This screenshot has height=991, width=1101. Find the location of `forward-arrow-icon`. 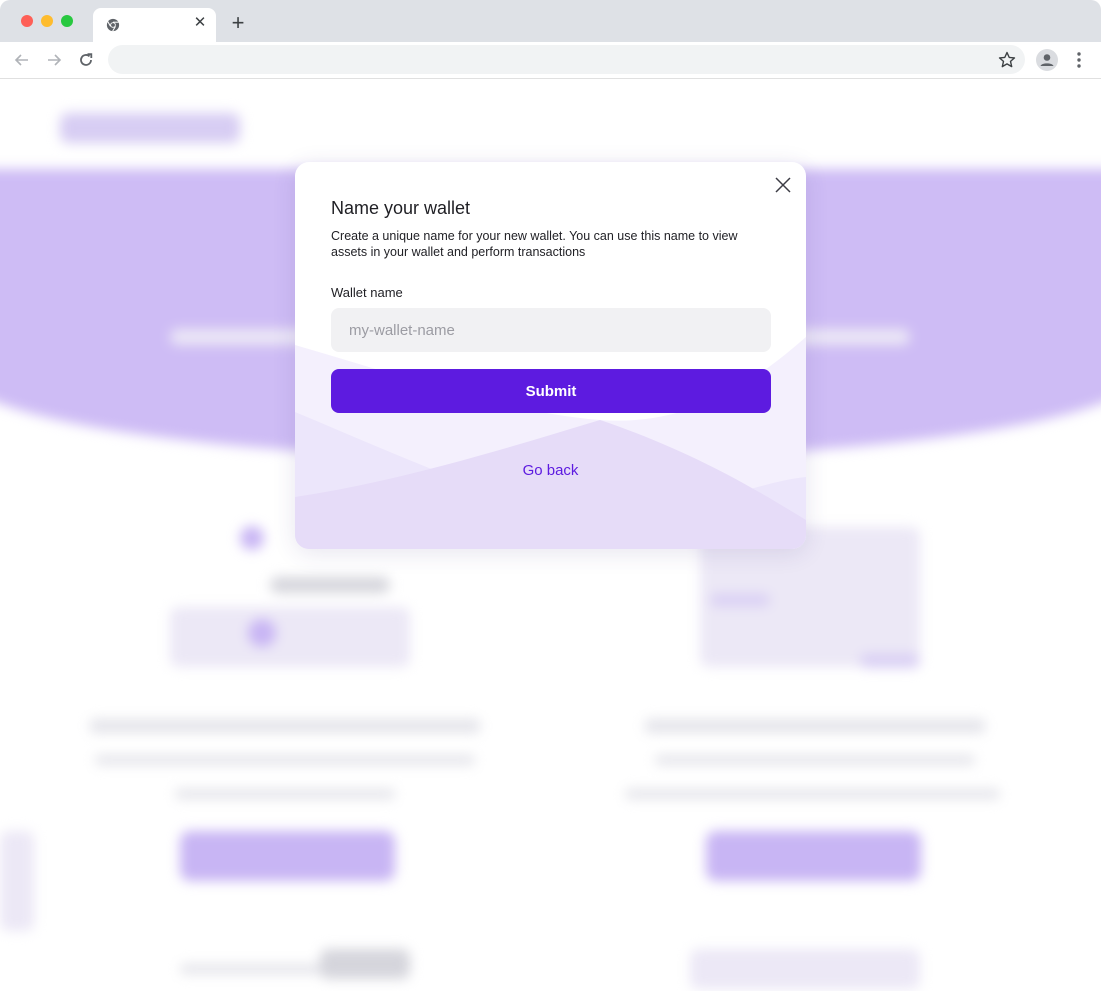

forward-arrow-icon is located at coordinates (54, 60).